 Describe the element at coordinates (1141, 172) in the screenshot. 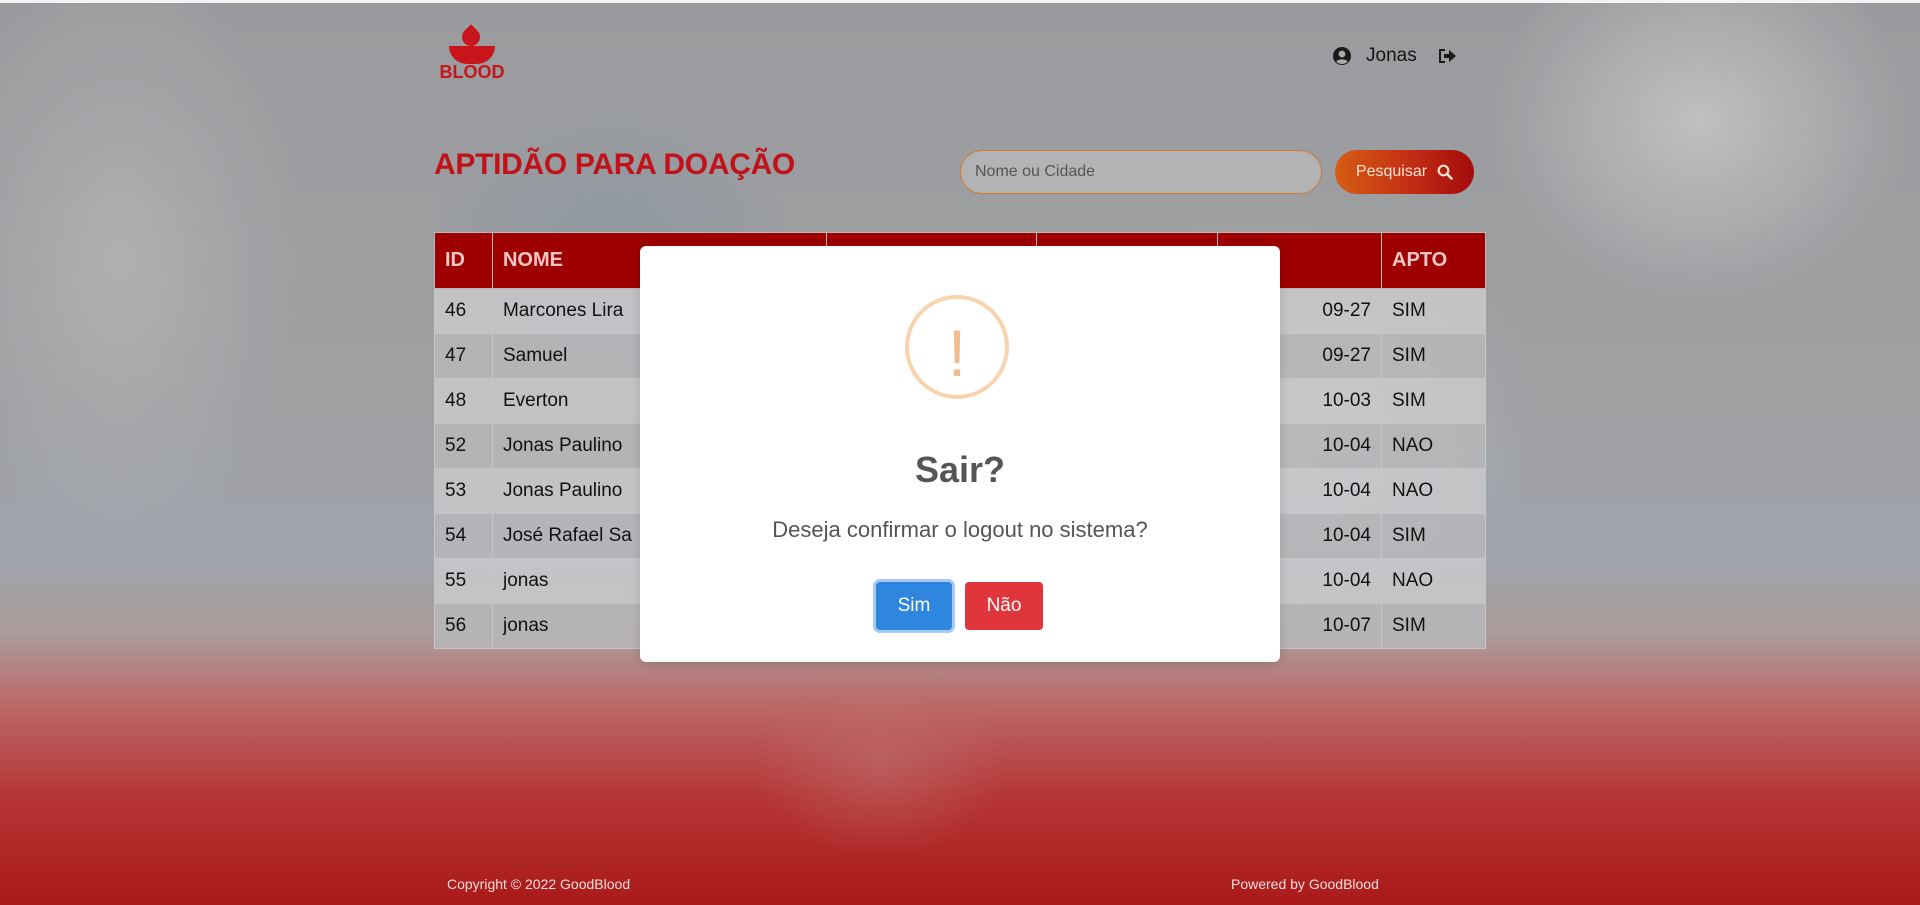

I see `search-input` at that location.